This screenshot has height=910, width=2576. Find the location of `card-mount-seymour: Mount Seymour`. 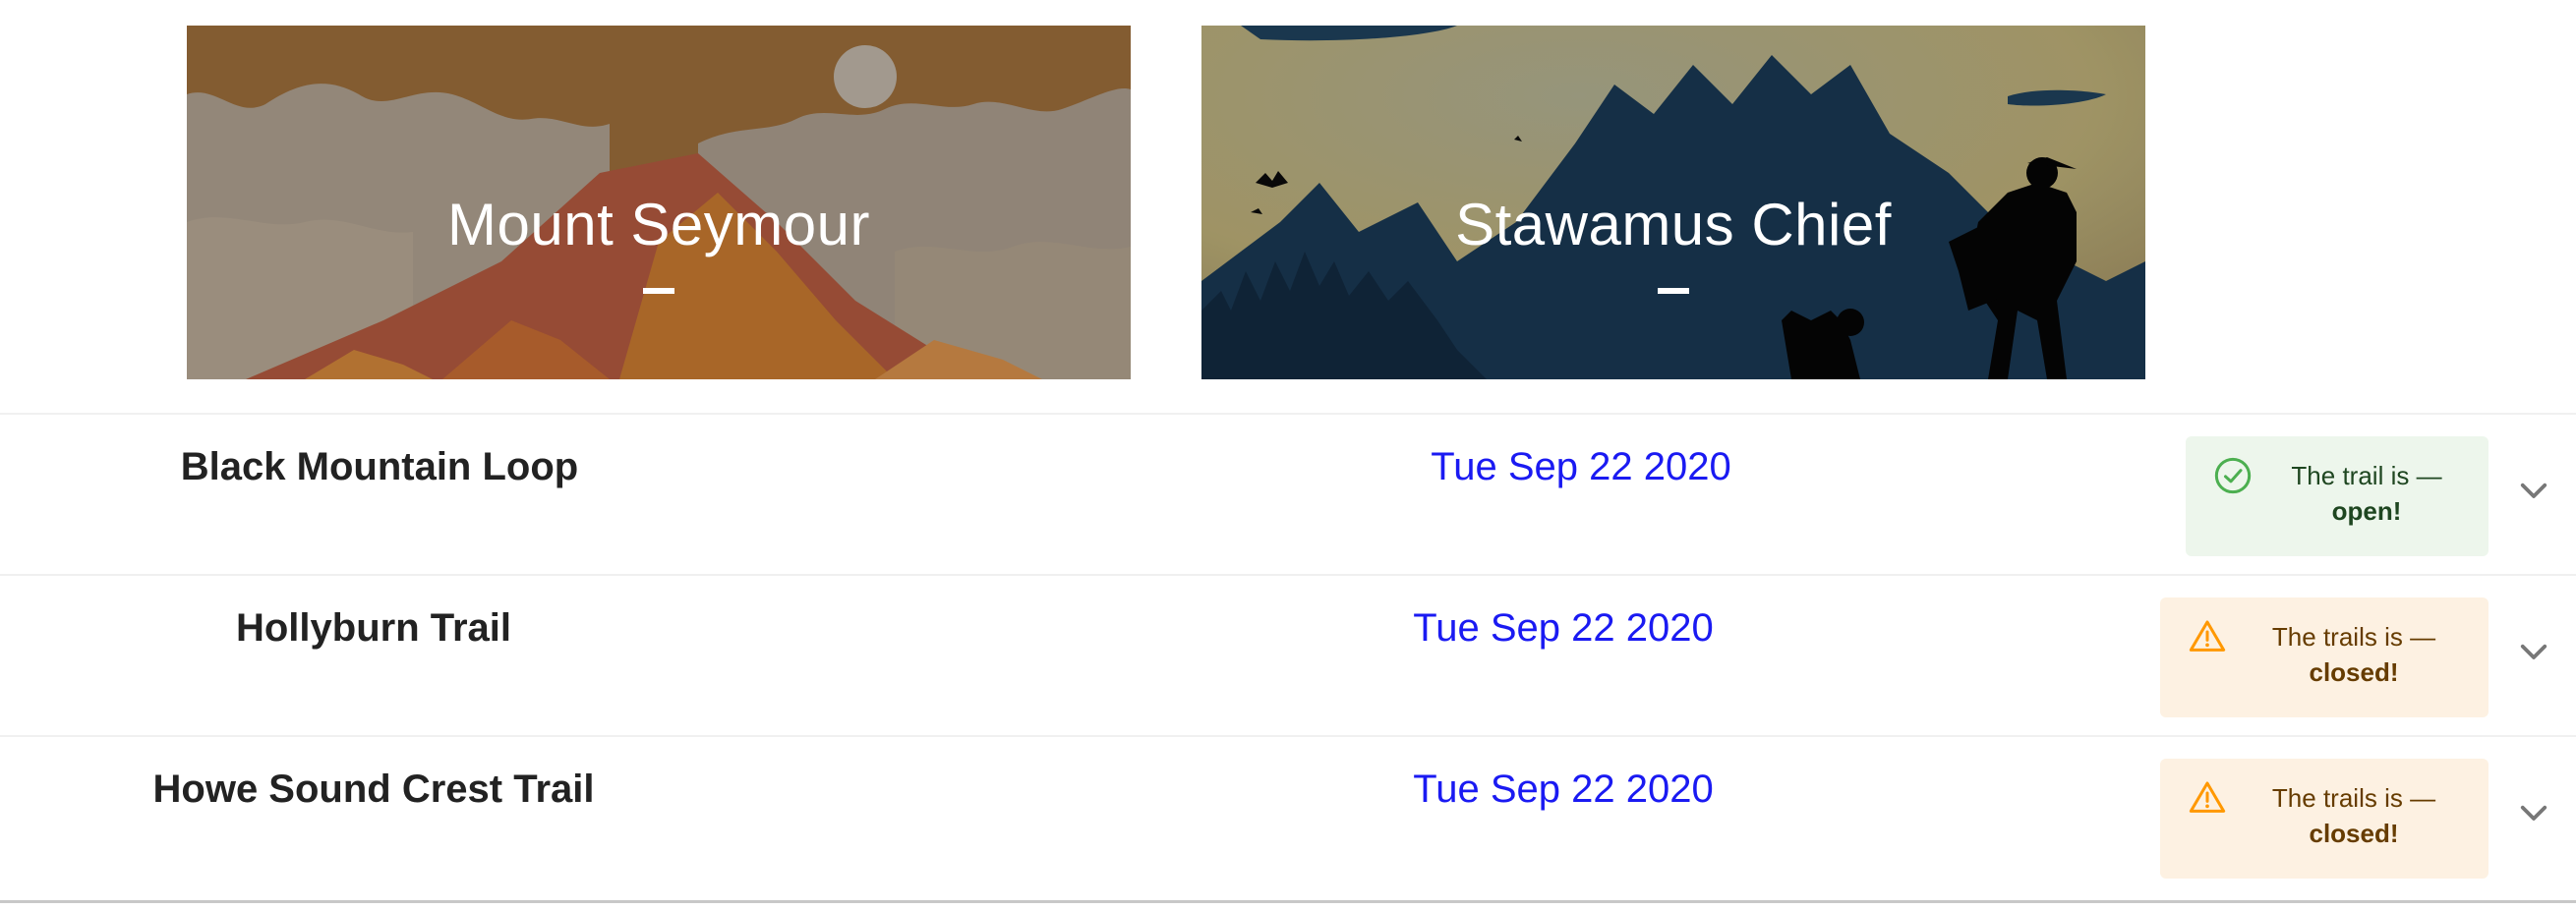

card-mount-seymour: Mount Seymour is located at coordinates (659, 202).